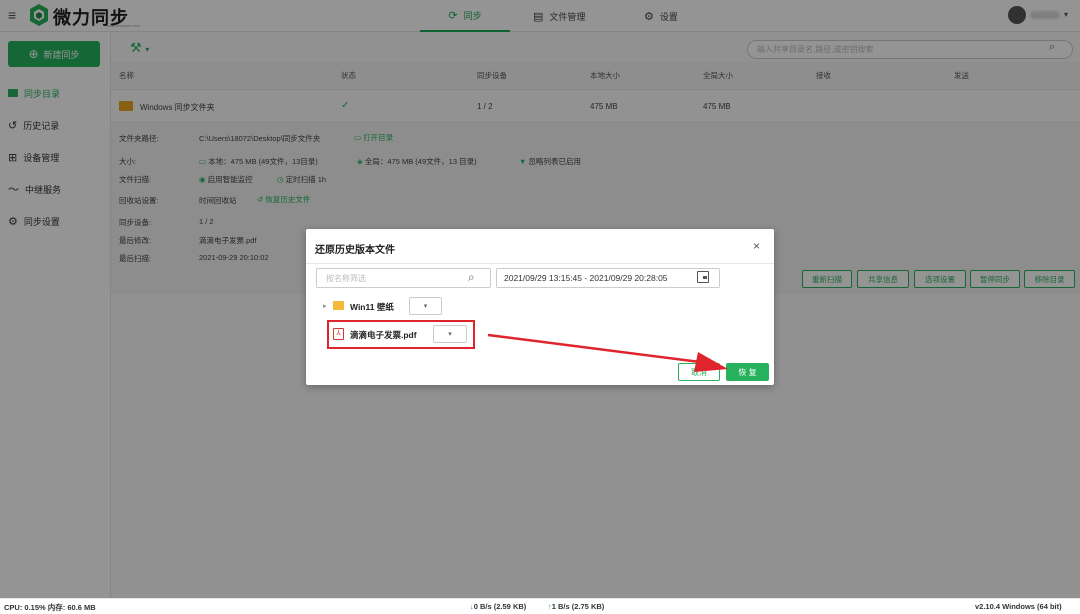 Image resolution: width=1080 pixels, height=614 pixels. I want to click on cpu-mem: CPU: 0.15% 内存: 60.6 MB, so click(50, 607).